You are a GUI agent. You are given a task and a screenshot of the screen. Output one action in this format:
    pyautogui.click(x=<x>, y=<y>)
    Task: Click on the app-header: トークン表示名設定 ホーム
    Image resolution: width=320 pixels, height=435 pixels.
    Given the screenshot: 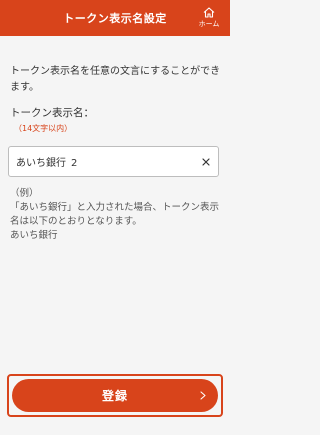 What is the action you would take?
    pyautogui.click(x=115, y=18)
    